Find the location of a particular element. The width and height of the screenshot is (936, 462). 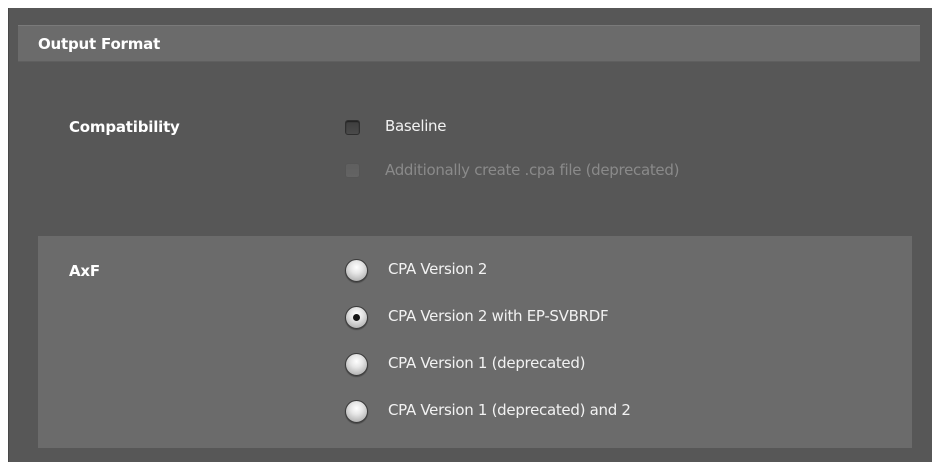

baseline-checkbox is located at coordinates (352, 127).